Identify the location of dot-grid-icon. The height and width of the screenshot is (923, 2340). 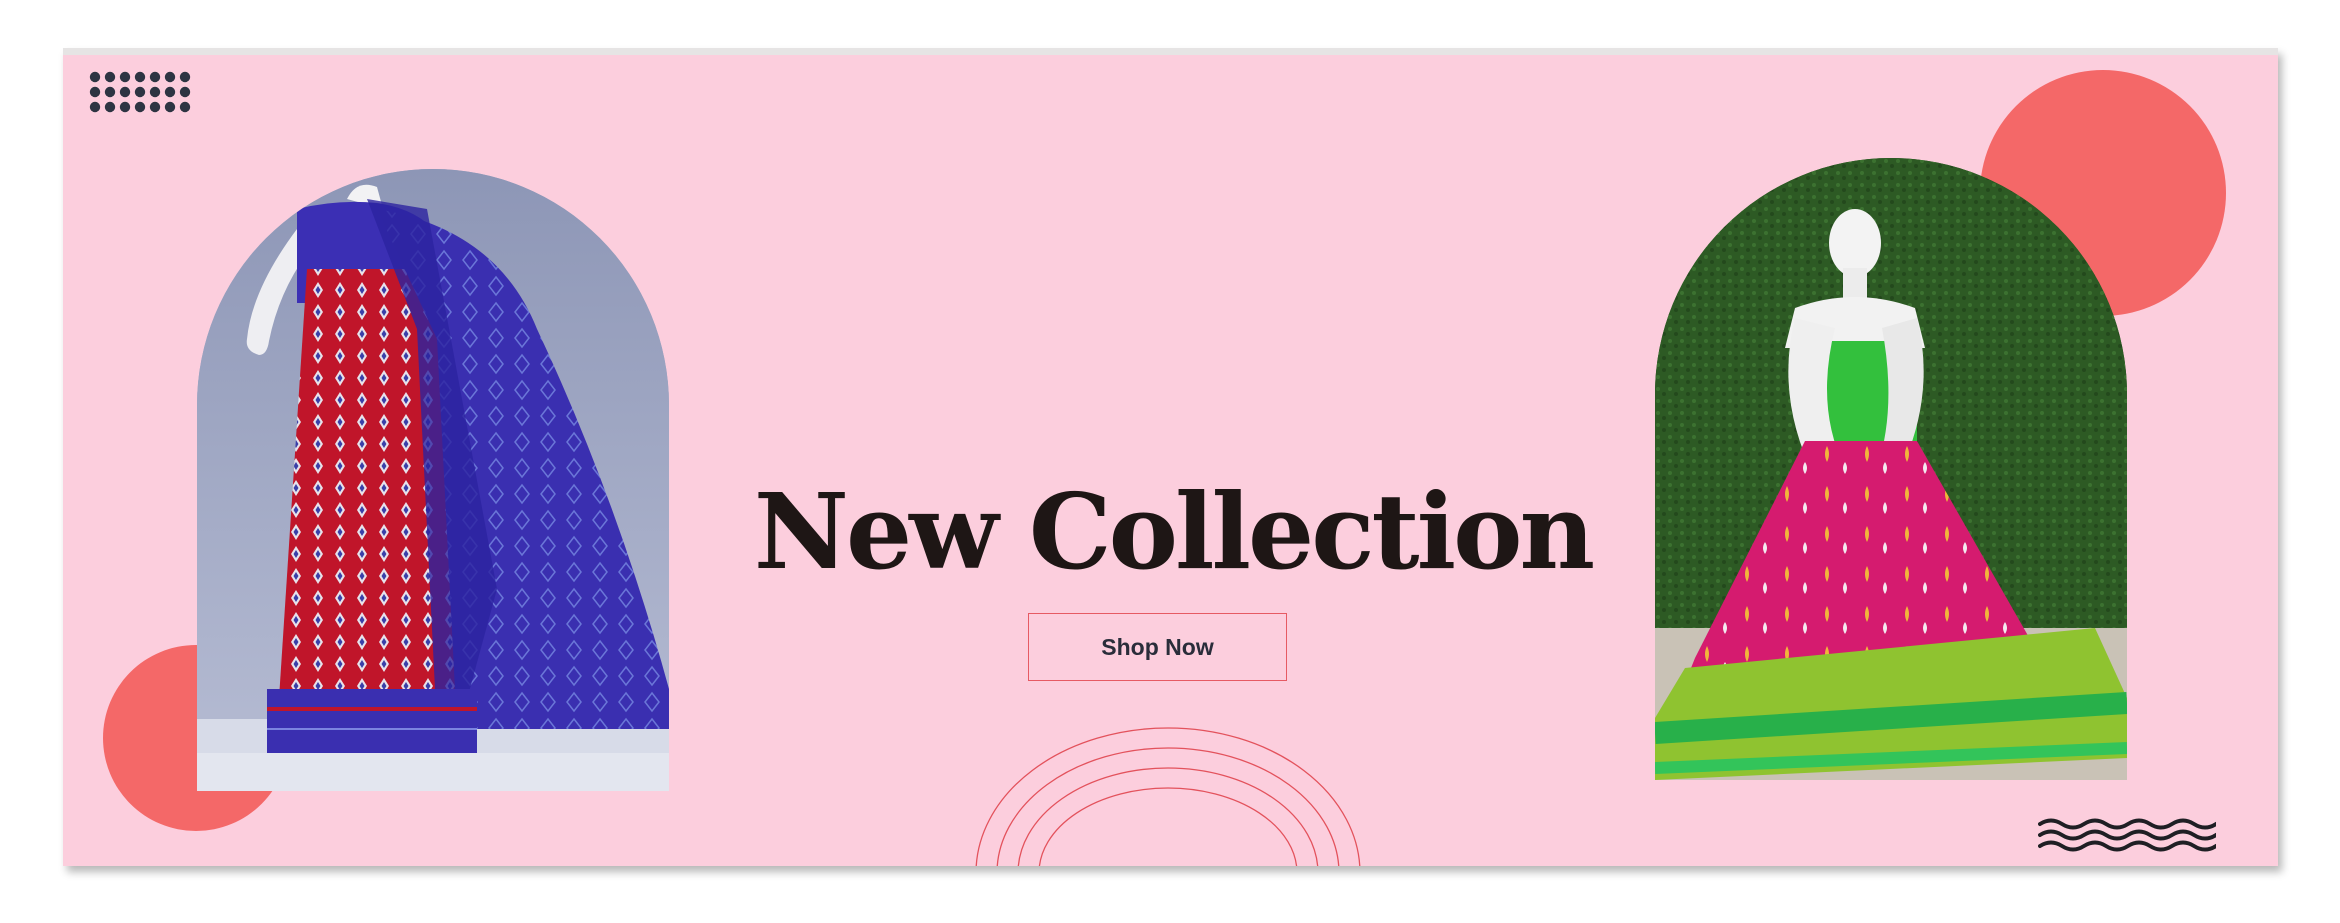
(140, 92).